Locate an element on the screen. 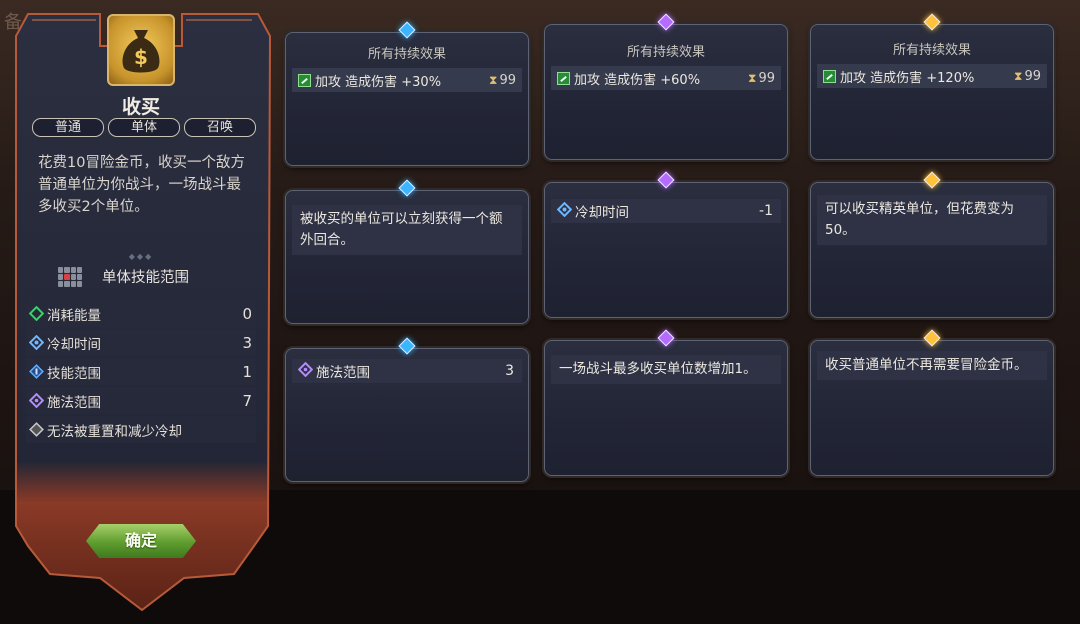 This screenshot has width=1080, height=624. upgrade-card-2-2: 冷却时间 -1 is located at coordinates (666, 244).